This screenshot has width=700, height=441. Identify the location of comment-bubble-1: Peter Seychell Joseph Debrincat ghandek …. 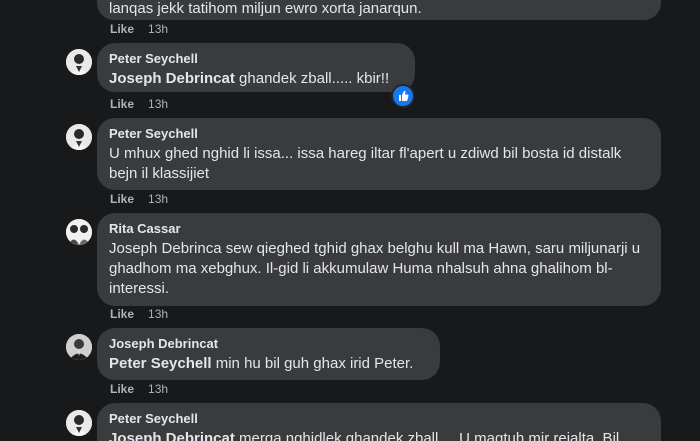
(256, 67).